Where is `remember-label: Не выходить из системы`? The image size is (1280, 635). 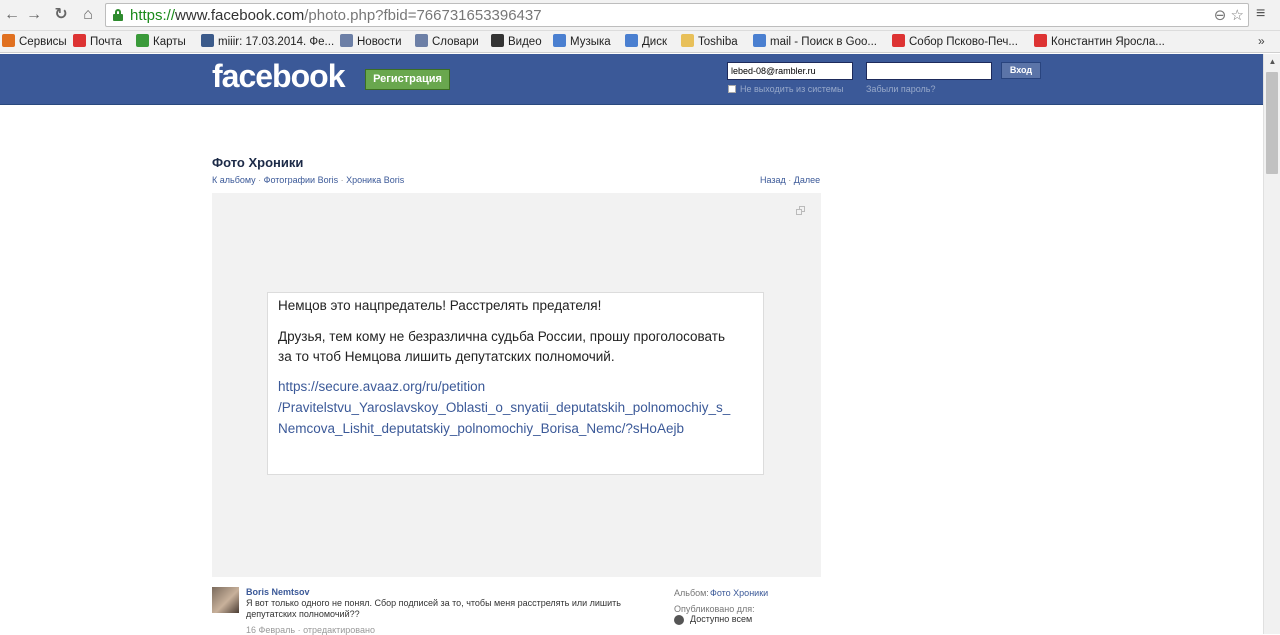 remember-label: Не выходить из системы is located at coordinates (792, 89).